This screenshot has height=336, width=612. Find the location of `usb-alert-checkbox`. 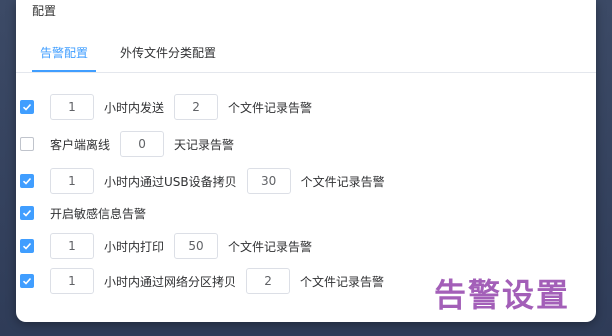

usb-alert-checkbox is located at coordinates (27, 181).